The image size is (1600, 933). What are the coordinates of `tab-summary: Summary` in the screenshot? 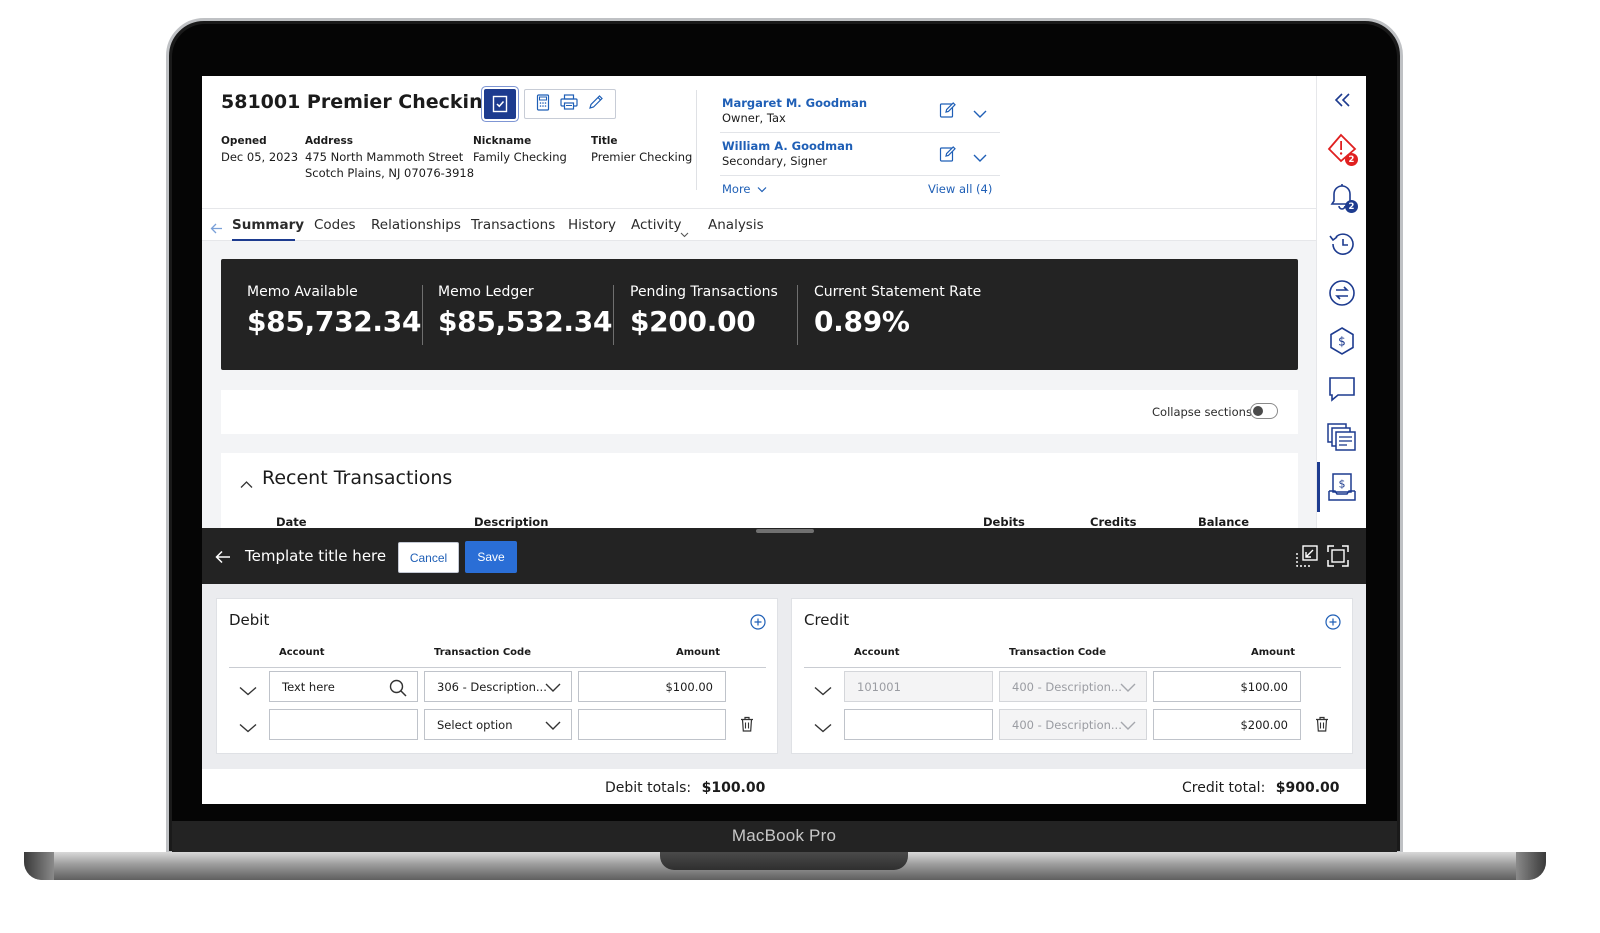 It's located at (268, 225).